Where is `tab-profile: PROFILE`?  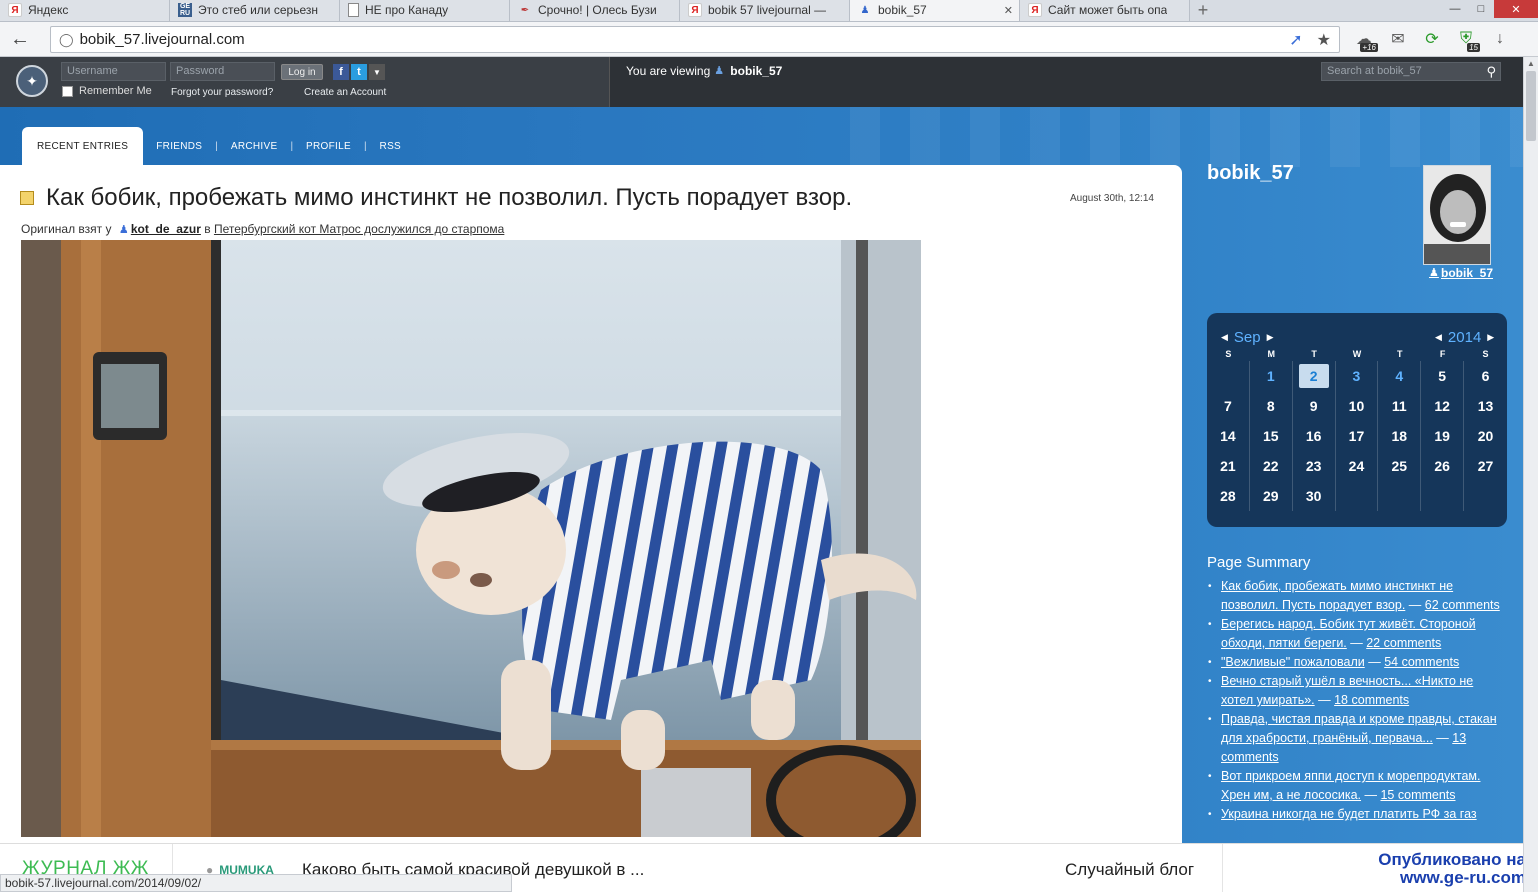
tab-profile: PROFILE is located at coordinates (328, 146).